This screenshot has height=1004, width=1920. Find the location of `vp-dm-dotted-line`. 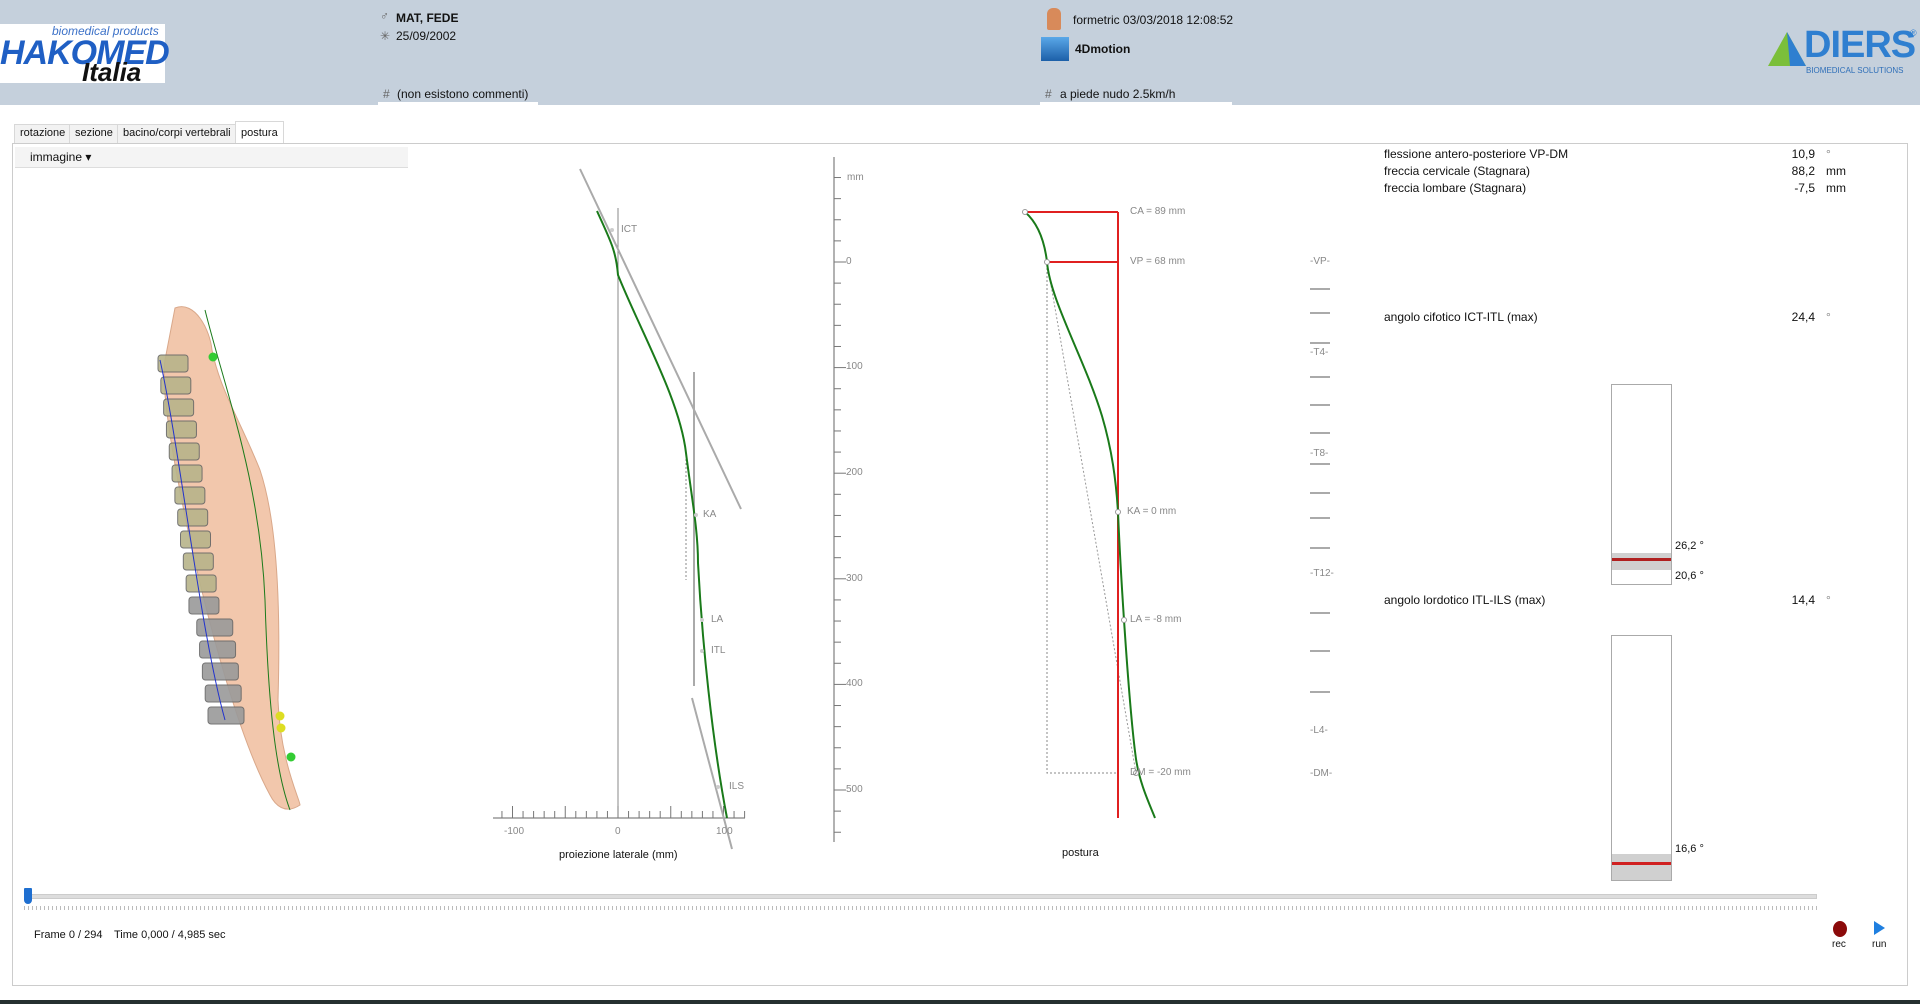

vp-dm-dotted-line is located at coordinates (1091, 517).